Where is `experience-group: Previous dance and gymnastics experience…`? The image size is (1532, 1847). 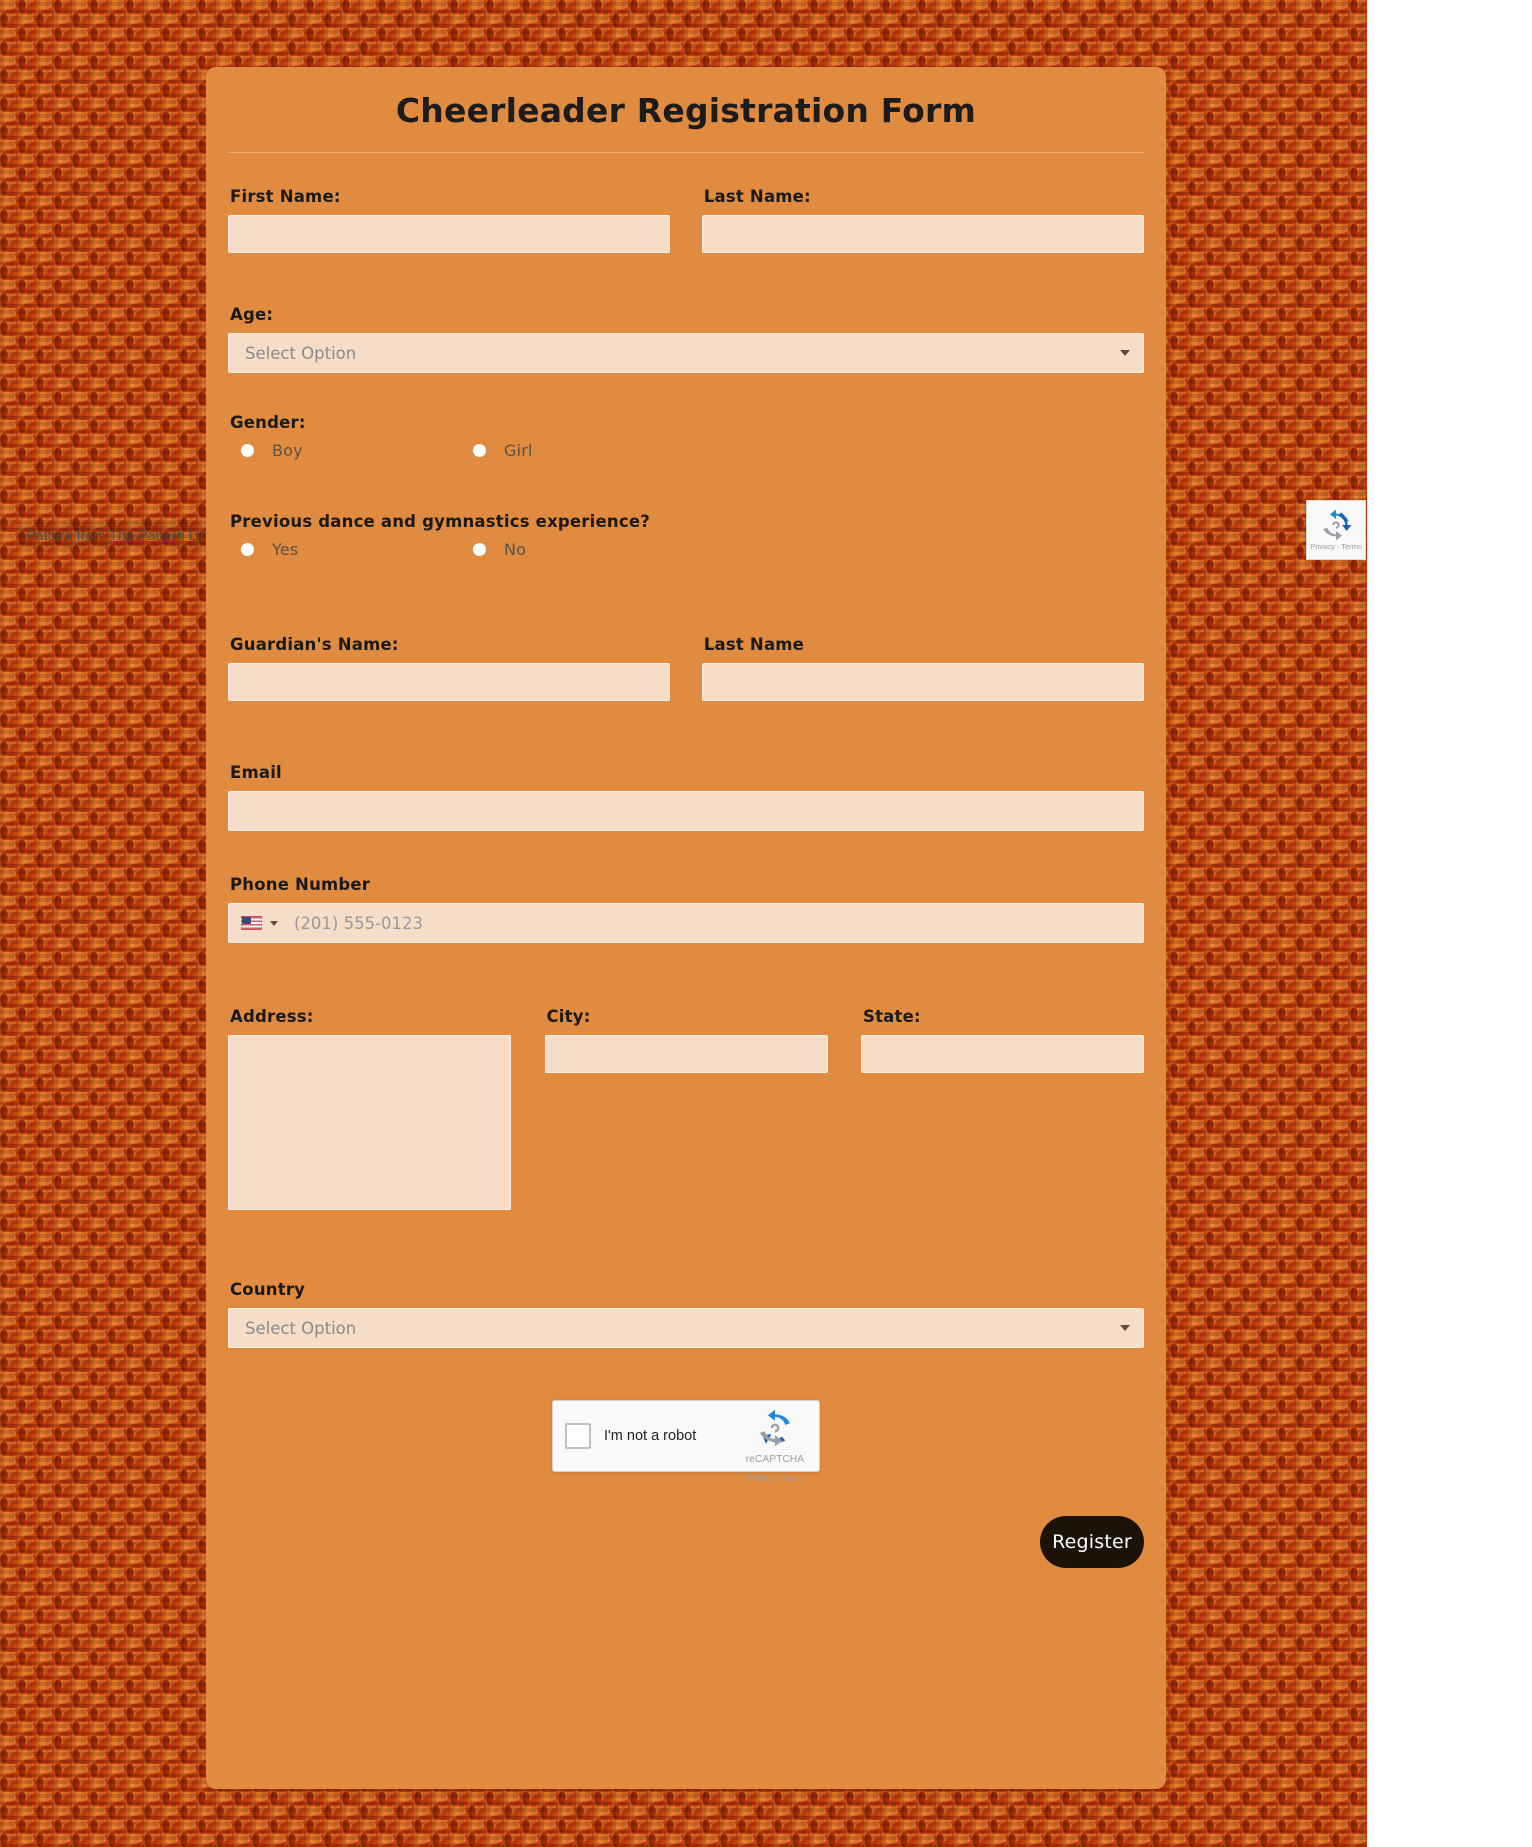 experience-group: Previous dance and gymnastics experience… is located at coordinates (686, 535).